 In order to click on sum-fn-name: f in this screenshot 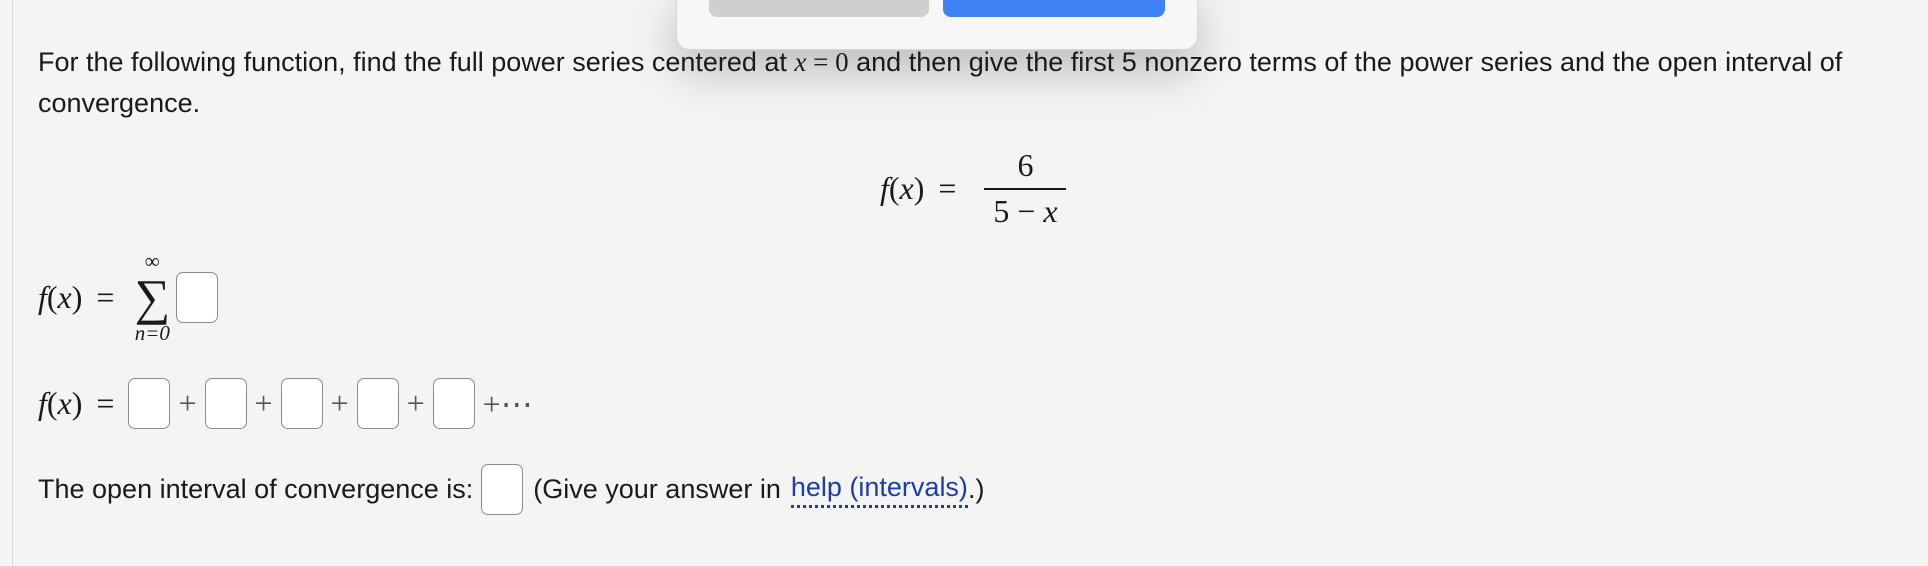, I will do `click(42, 296)`.